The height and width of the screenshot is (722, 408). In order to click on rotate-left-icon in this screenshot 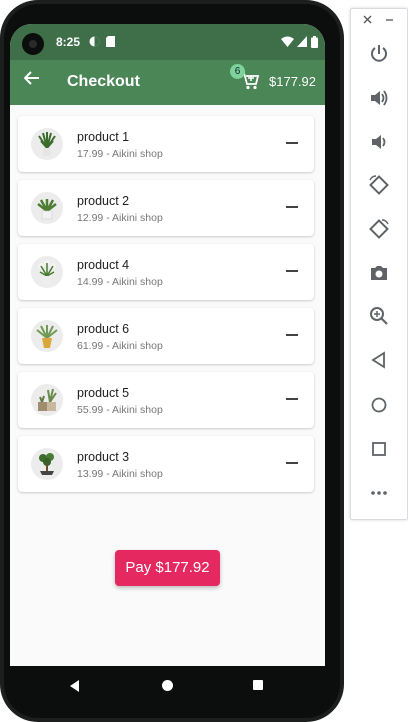, I will do `click(379, 185)`.